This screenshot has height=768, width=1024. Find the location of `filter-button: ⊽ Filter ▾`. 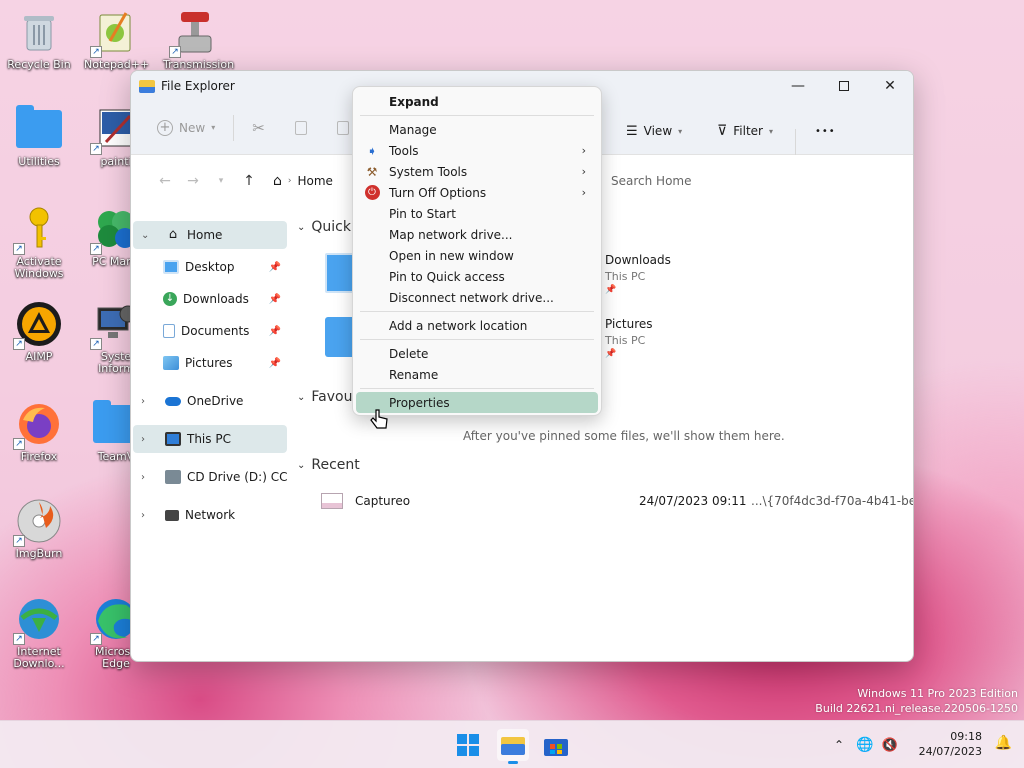

filter-button: ⊽ Filter ▾ is located at coordinates (745, 131).